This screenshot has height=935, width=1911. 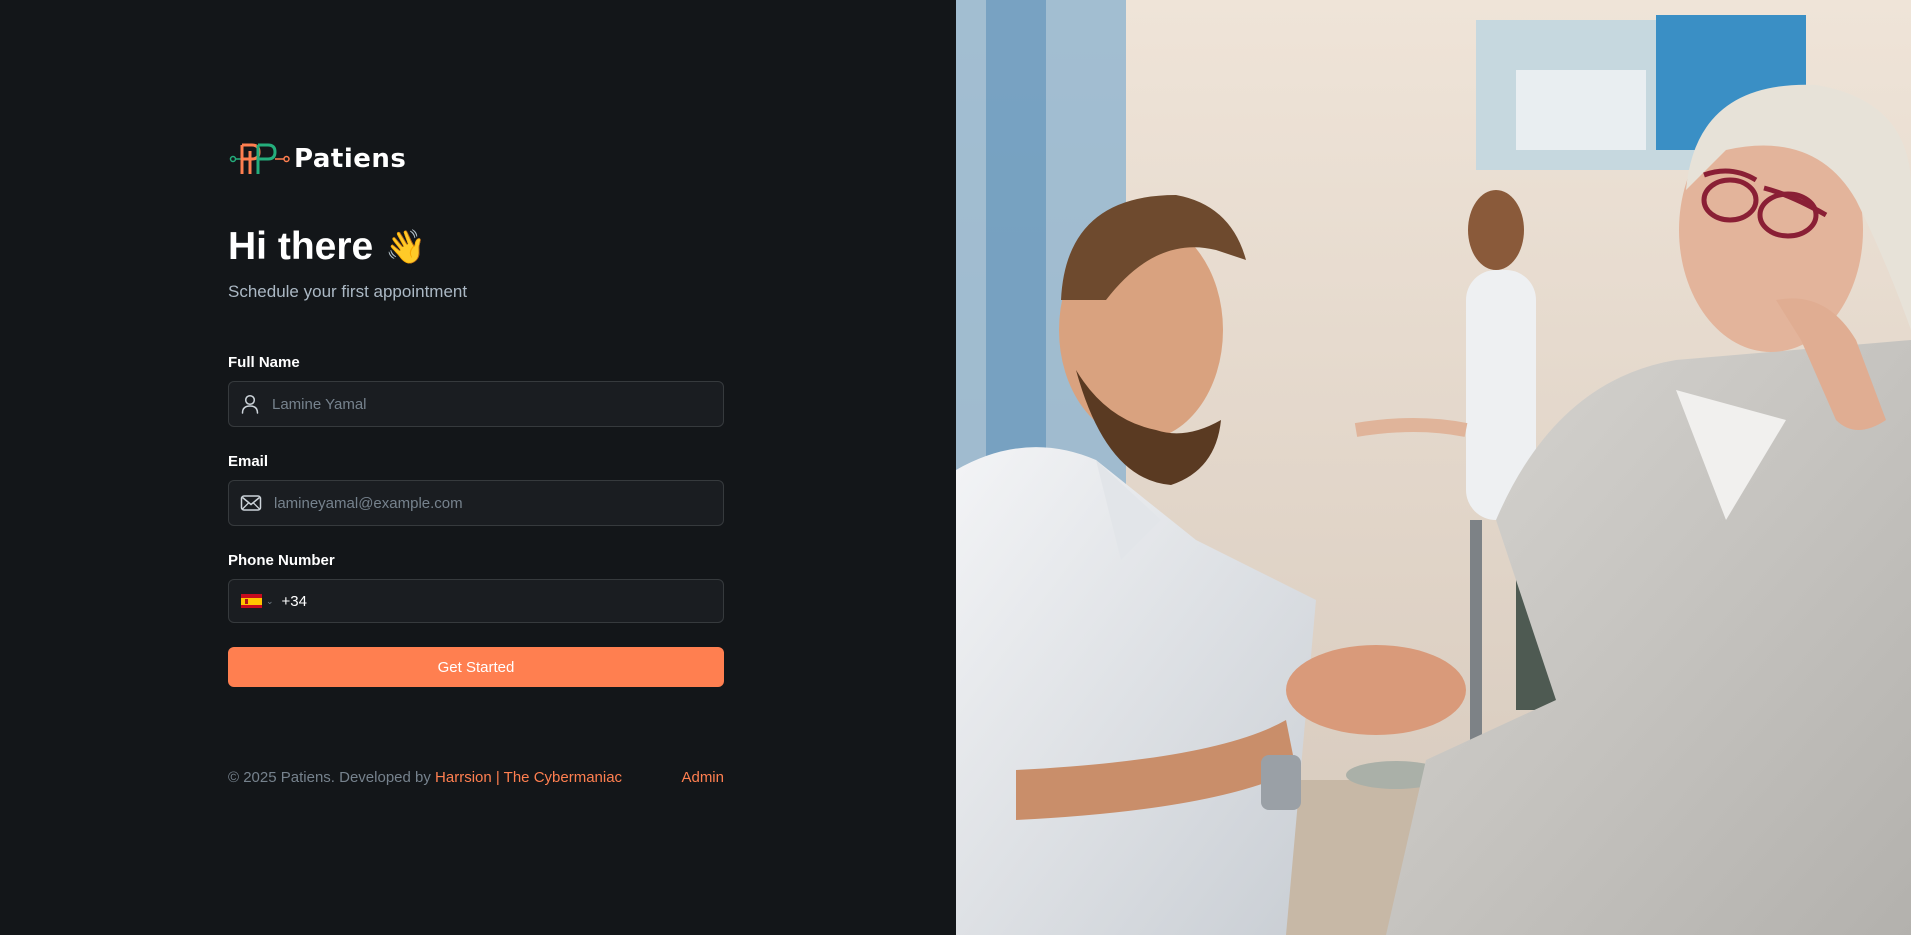 What do you see at coordinates (251, 503) in the screenshot?
I see `mail-icon` at bounding box center [251, 503].